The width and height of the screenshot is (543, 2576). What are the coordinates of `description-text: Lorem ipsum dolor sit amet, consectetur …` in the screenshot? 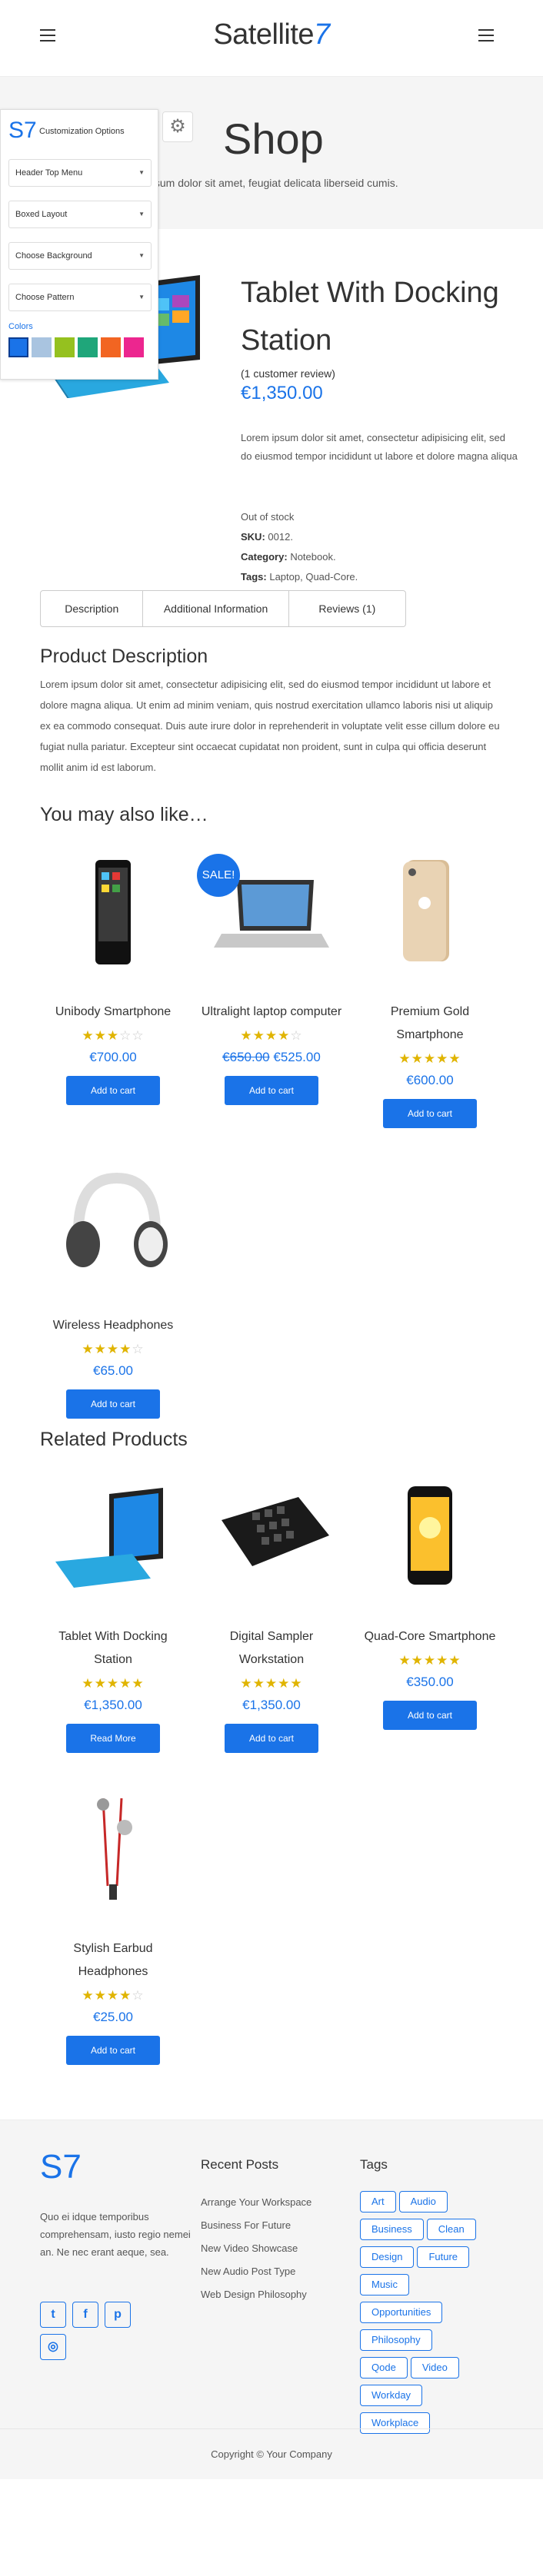 It's located at (270, 726).